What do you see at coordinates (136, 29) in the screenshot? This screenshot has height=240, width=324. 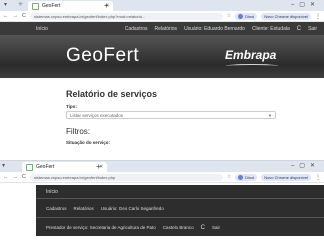 I see `nav-cadastros: Cadastros` at bounding box center [136, 29].